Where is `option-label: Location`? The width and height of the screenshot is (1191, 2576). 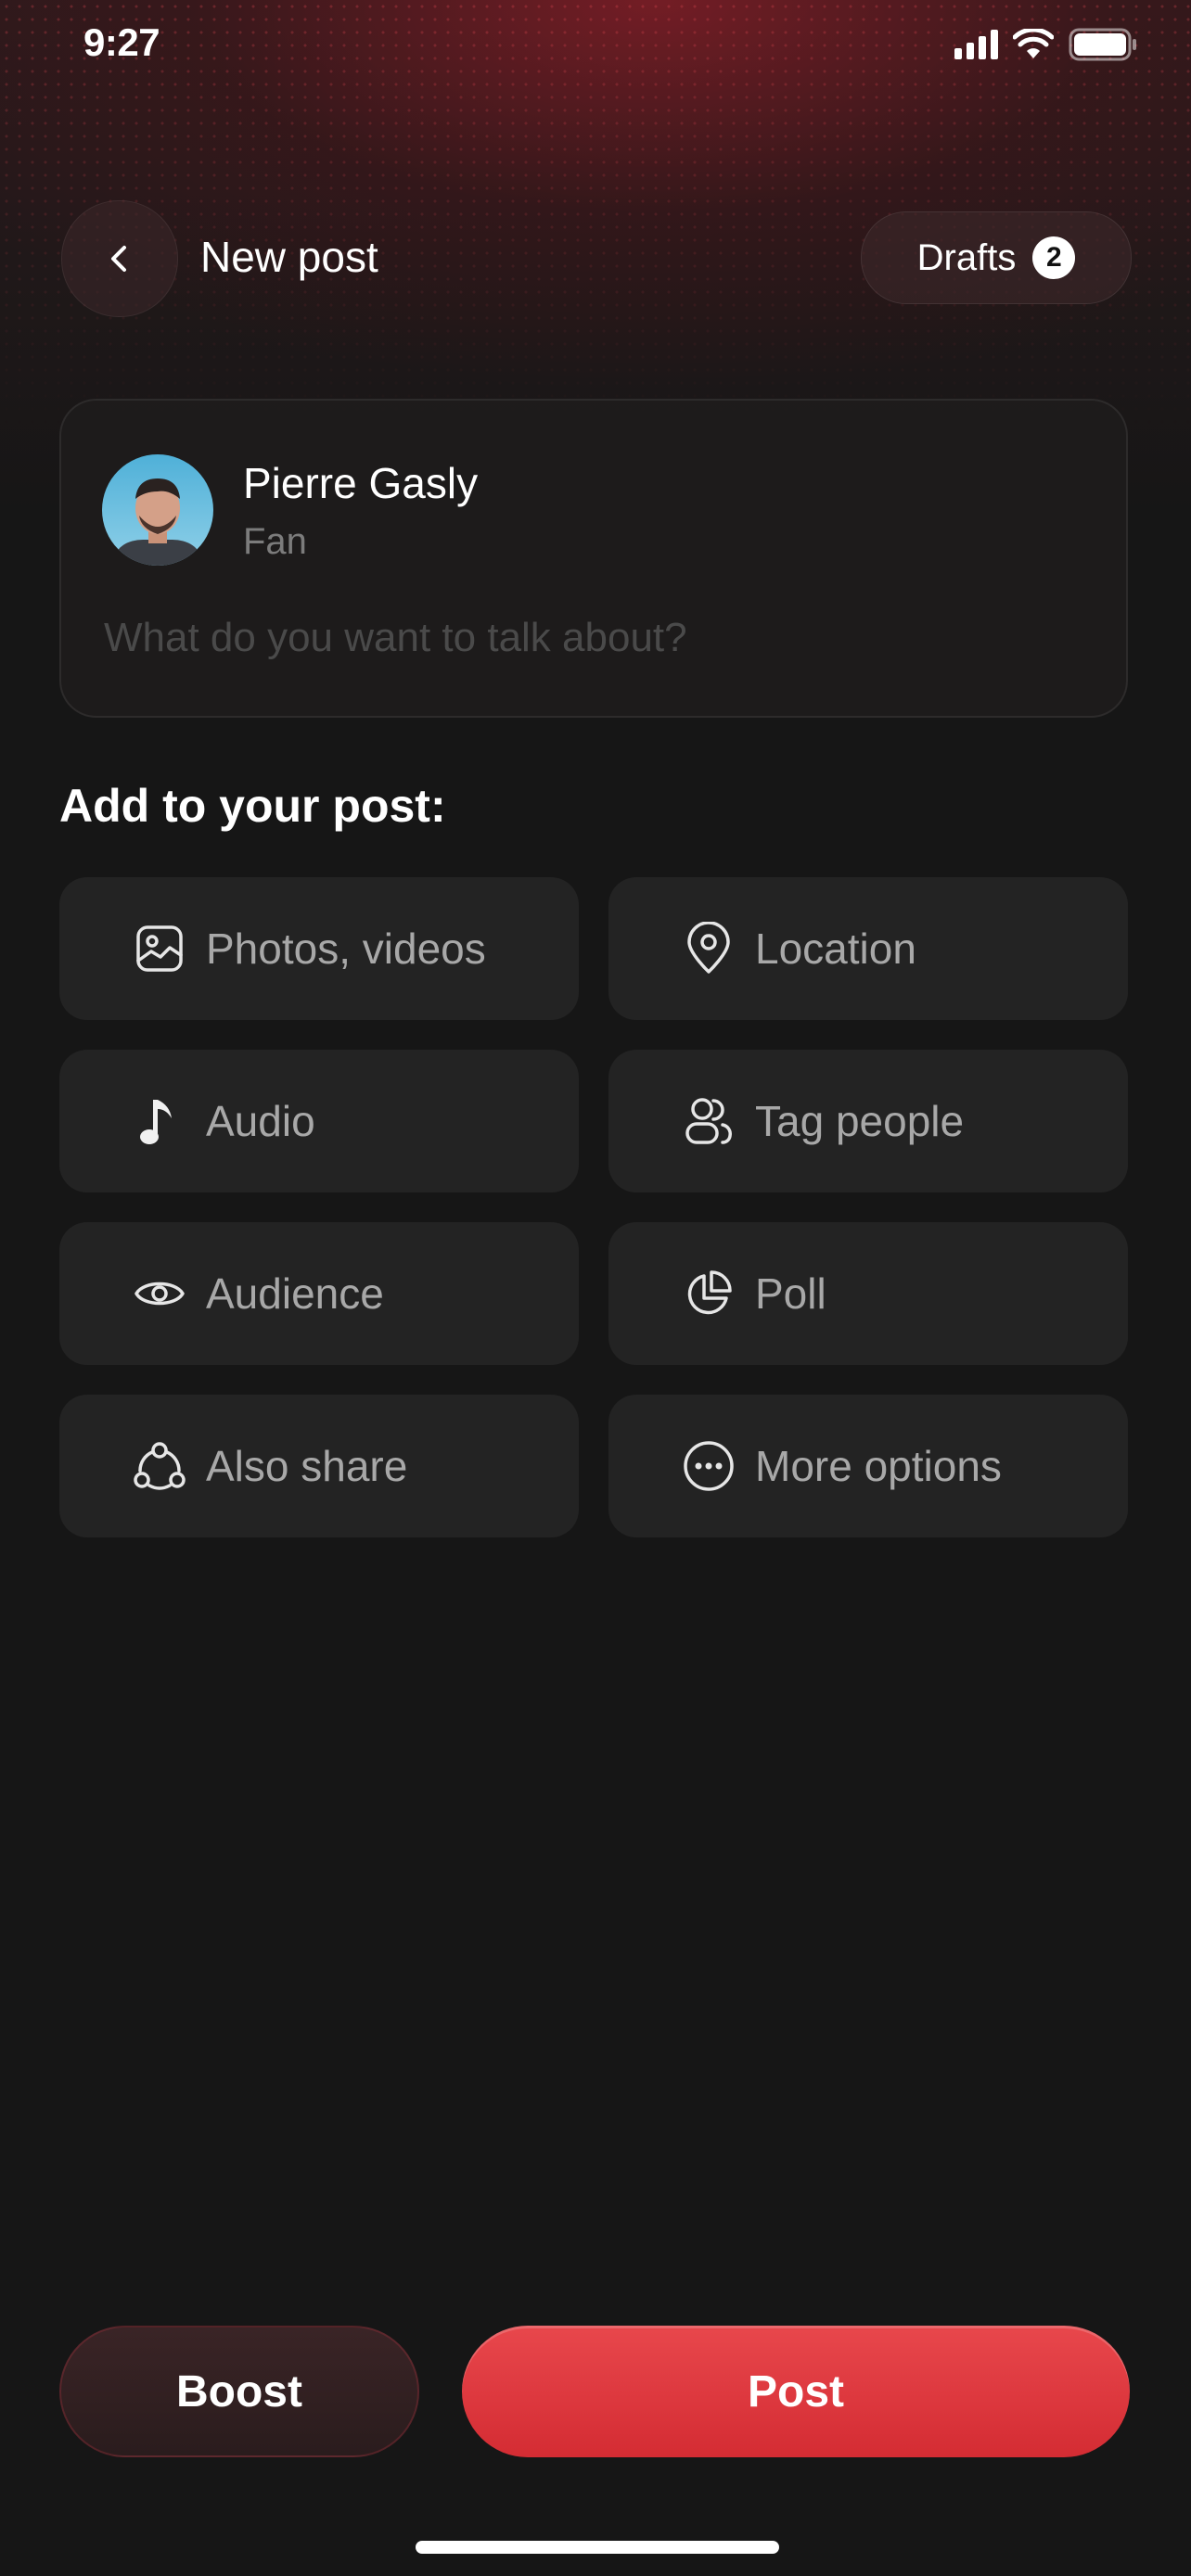
option-label: Location is located at coordinates (835, 949).